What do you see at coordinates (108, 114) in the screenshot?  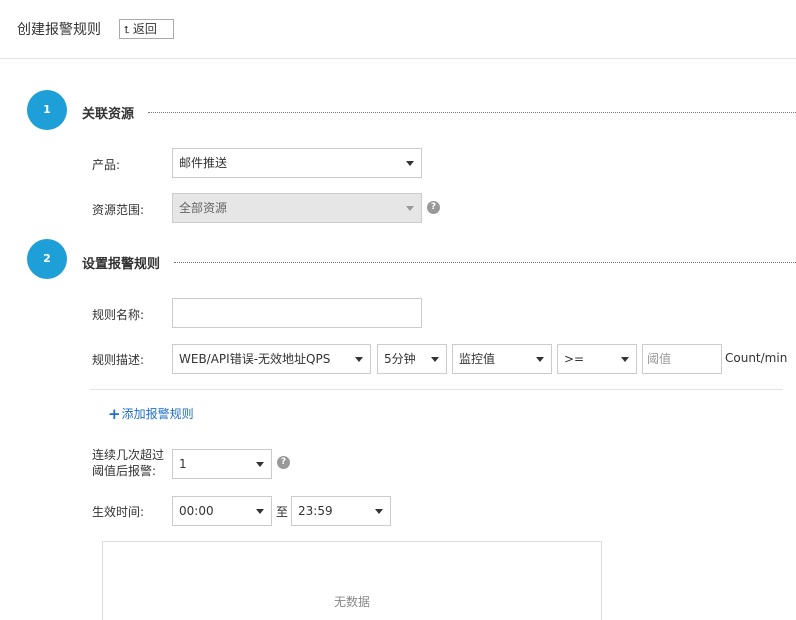 I see `section-title-resources: 关联资源` at bounding box center [108, 114].